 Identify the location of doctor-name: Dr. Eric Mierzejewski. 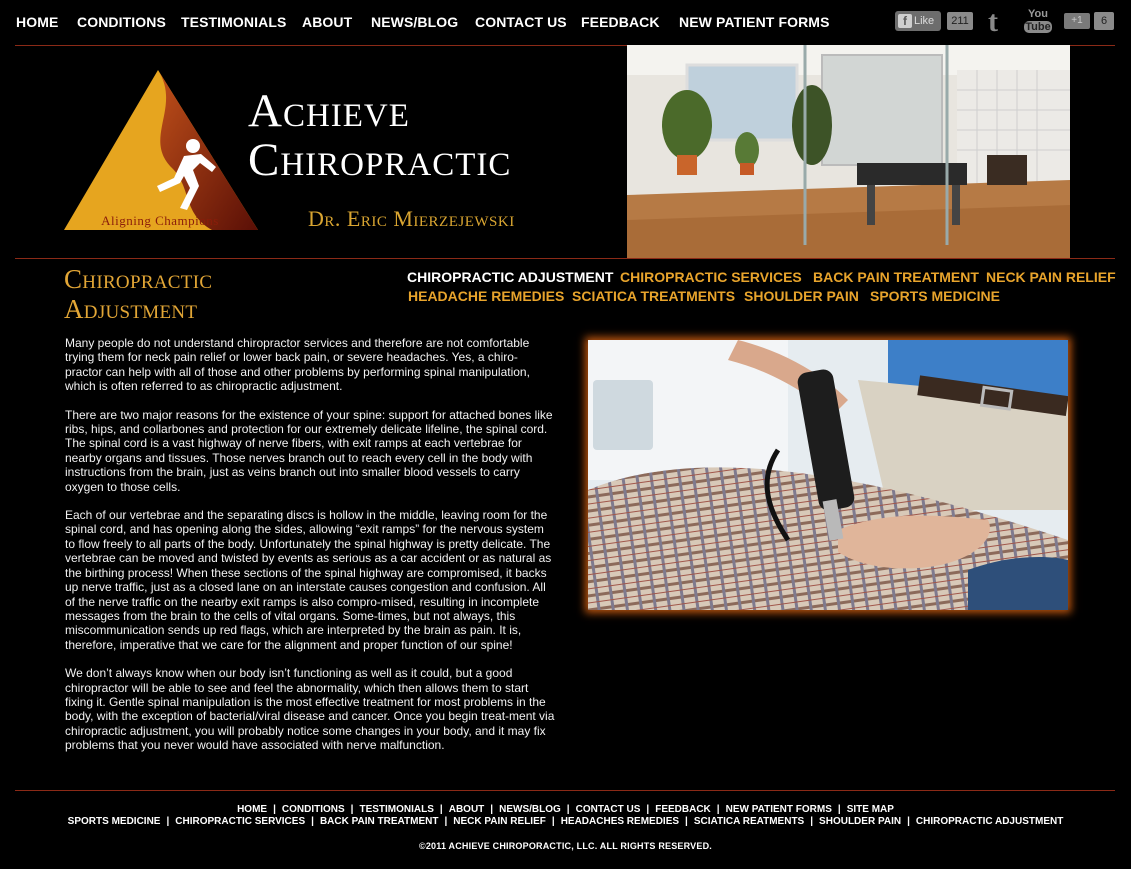
(411, 218).